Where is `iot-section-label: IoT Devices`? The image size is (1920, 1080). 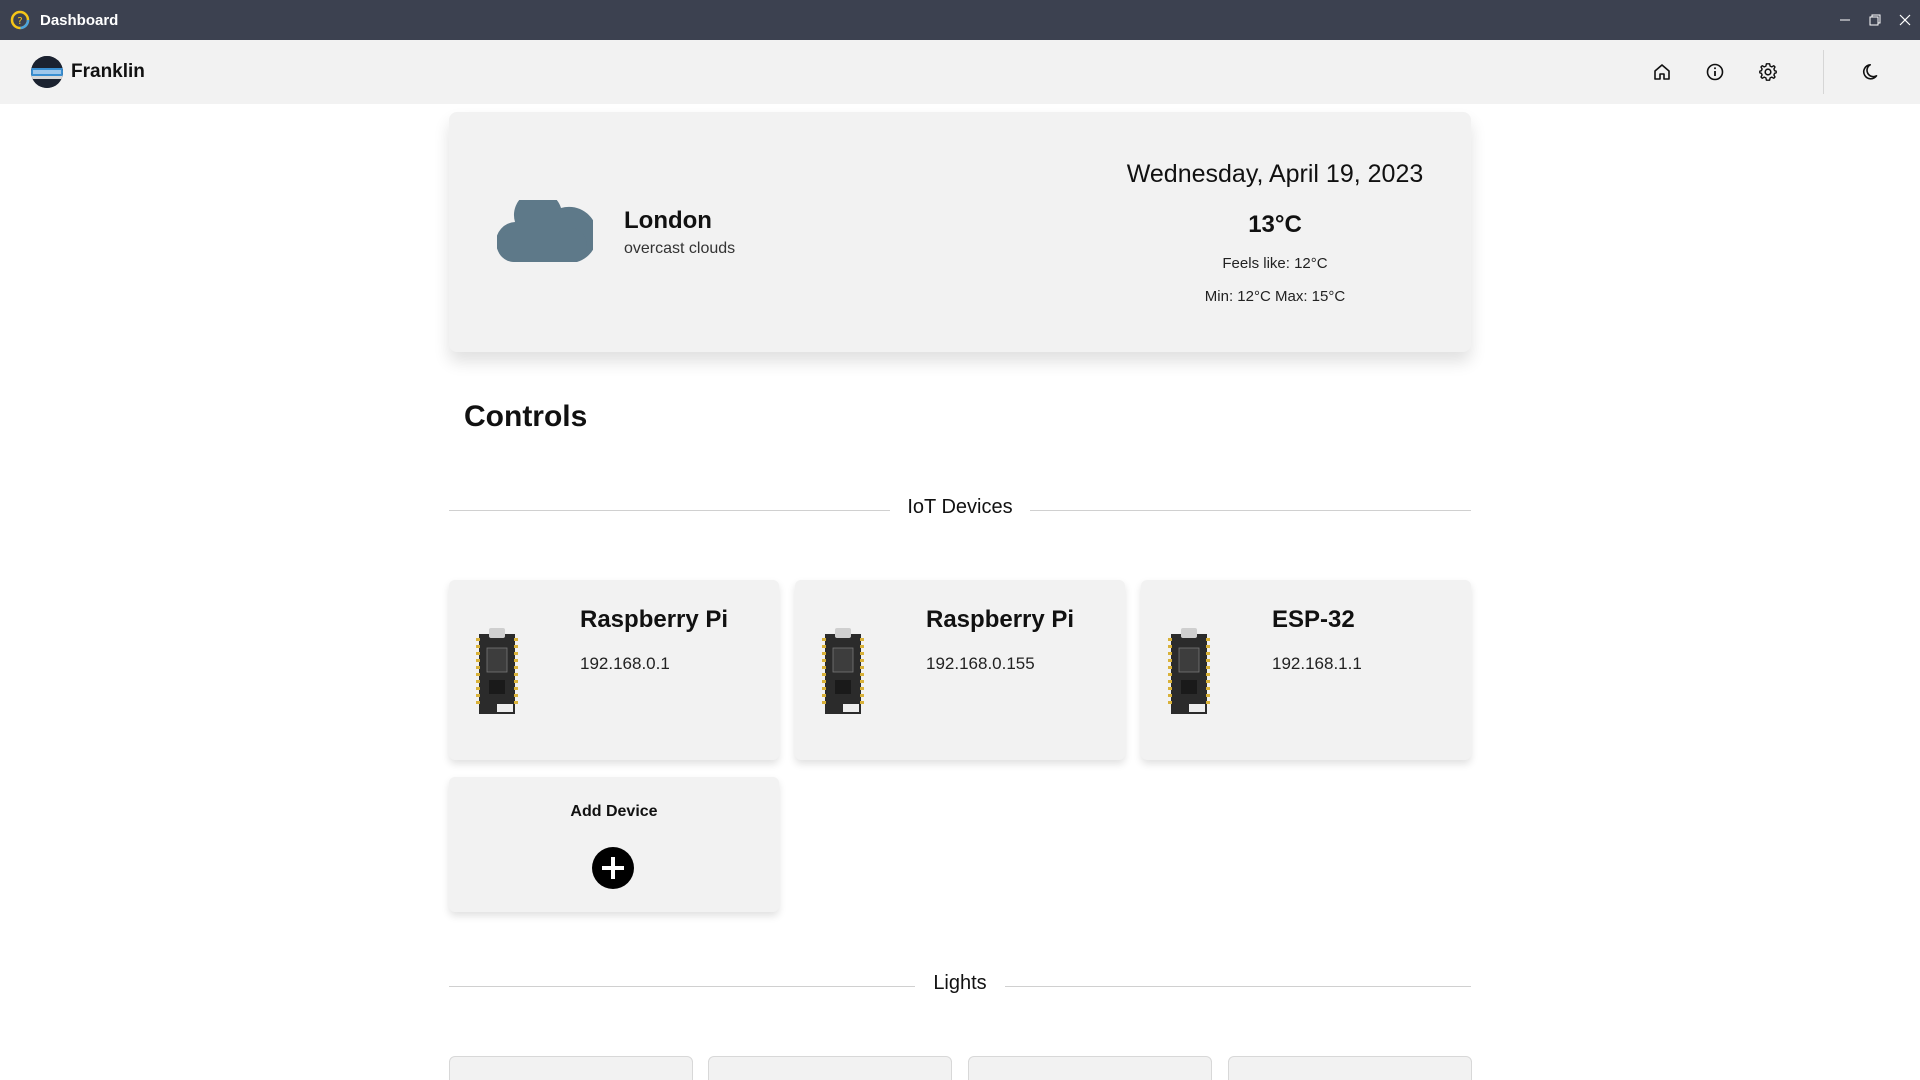 iot-section-label: IoT Devices is located at coordinates (960, 507).